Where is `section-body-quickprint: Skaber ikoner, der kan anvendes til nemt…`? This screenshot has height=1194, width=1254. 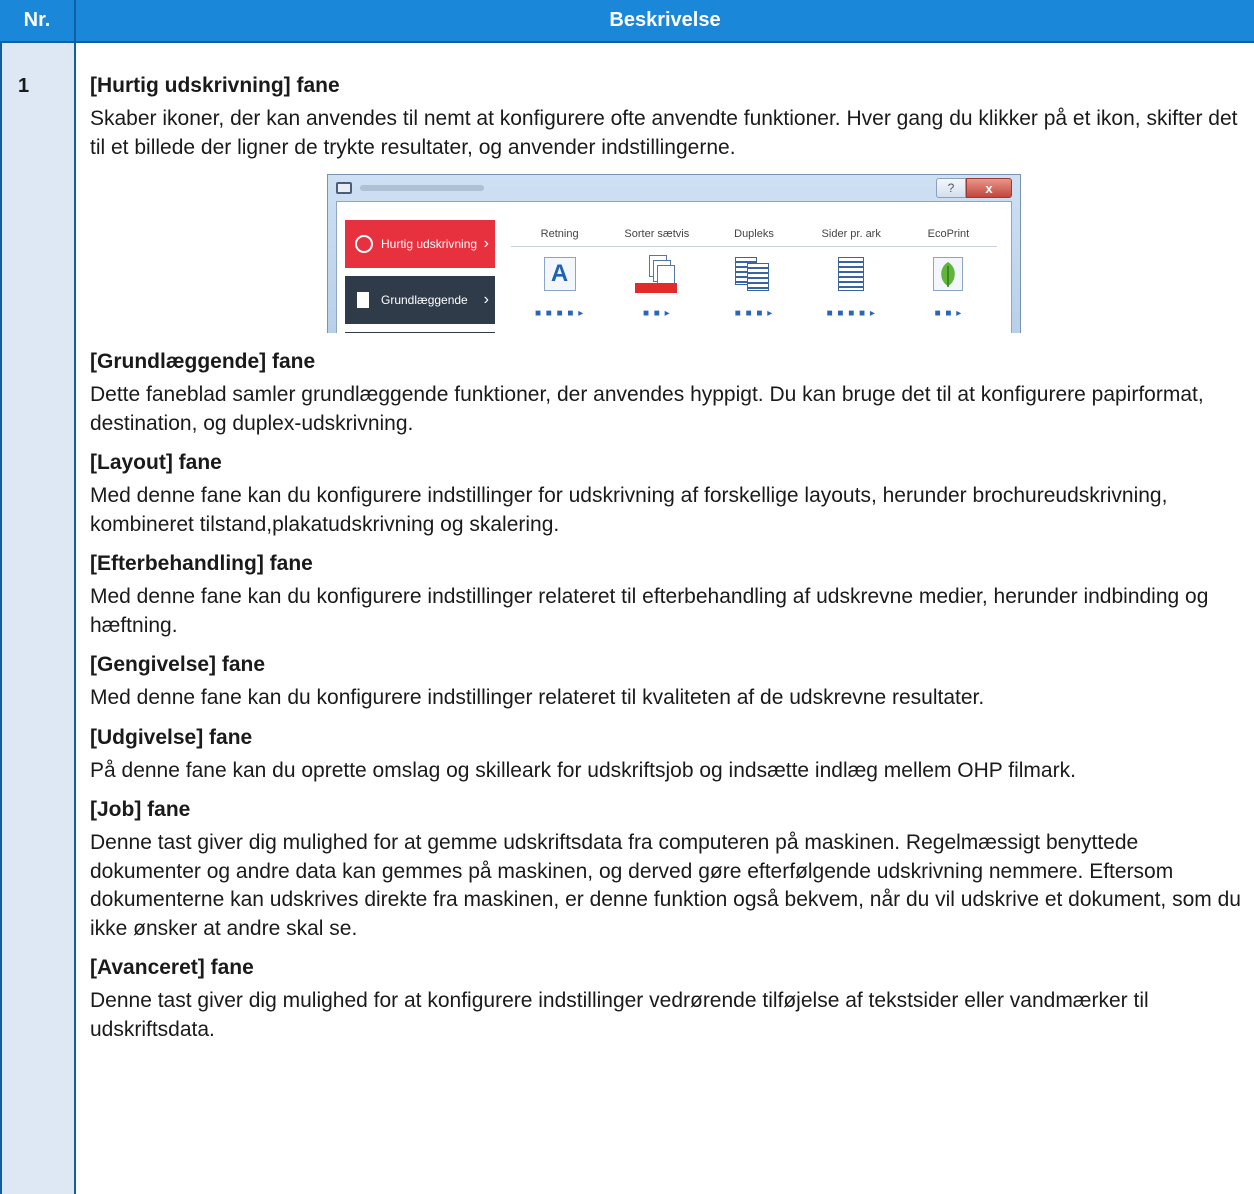
section-body-quickprint: Skaber ikoner, der kan anvendes til nemt… is located at coordinates (664, 133).